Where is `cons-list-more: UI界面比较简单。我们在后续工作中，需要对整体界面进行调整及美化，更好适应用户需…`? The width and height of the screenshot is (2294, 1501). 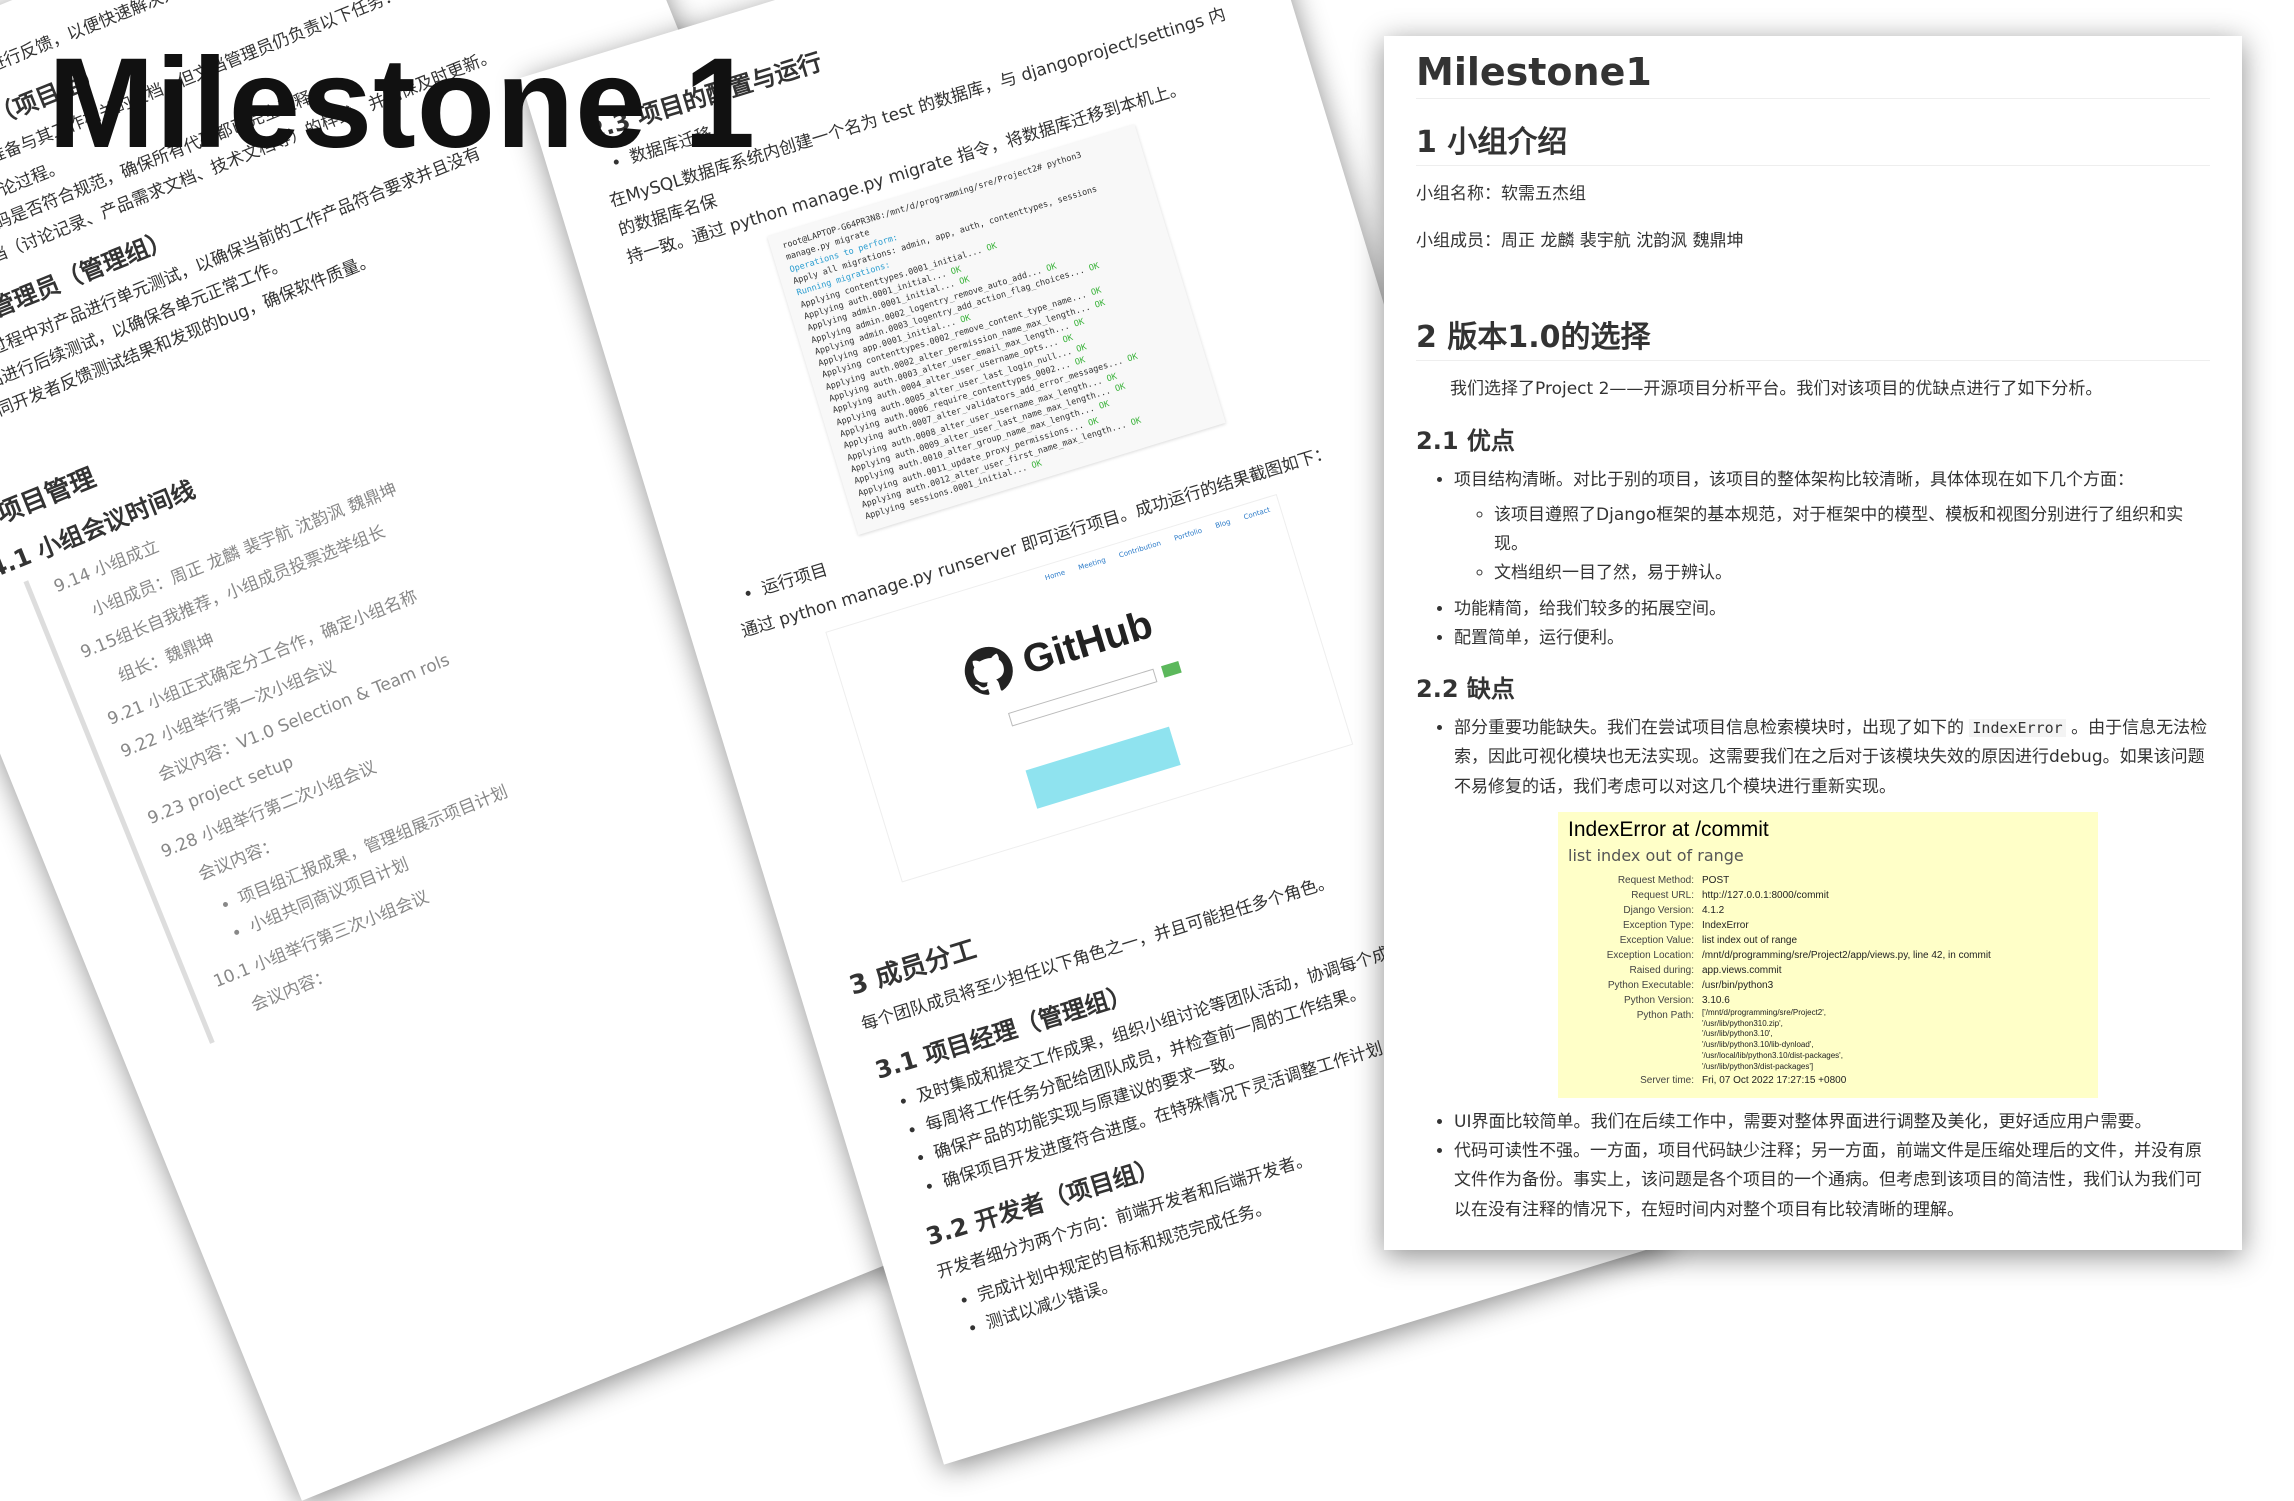 cons-list-more: UI界面比较简单。我们在后续工作中，需要对整体界面进行调整及美化，更好适应用户需… is located at coordinates (1813, 1166).